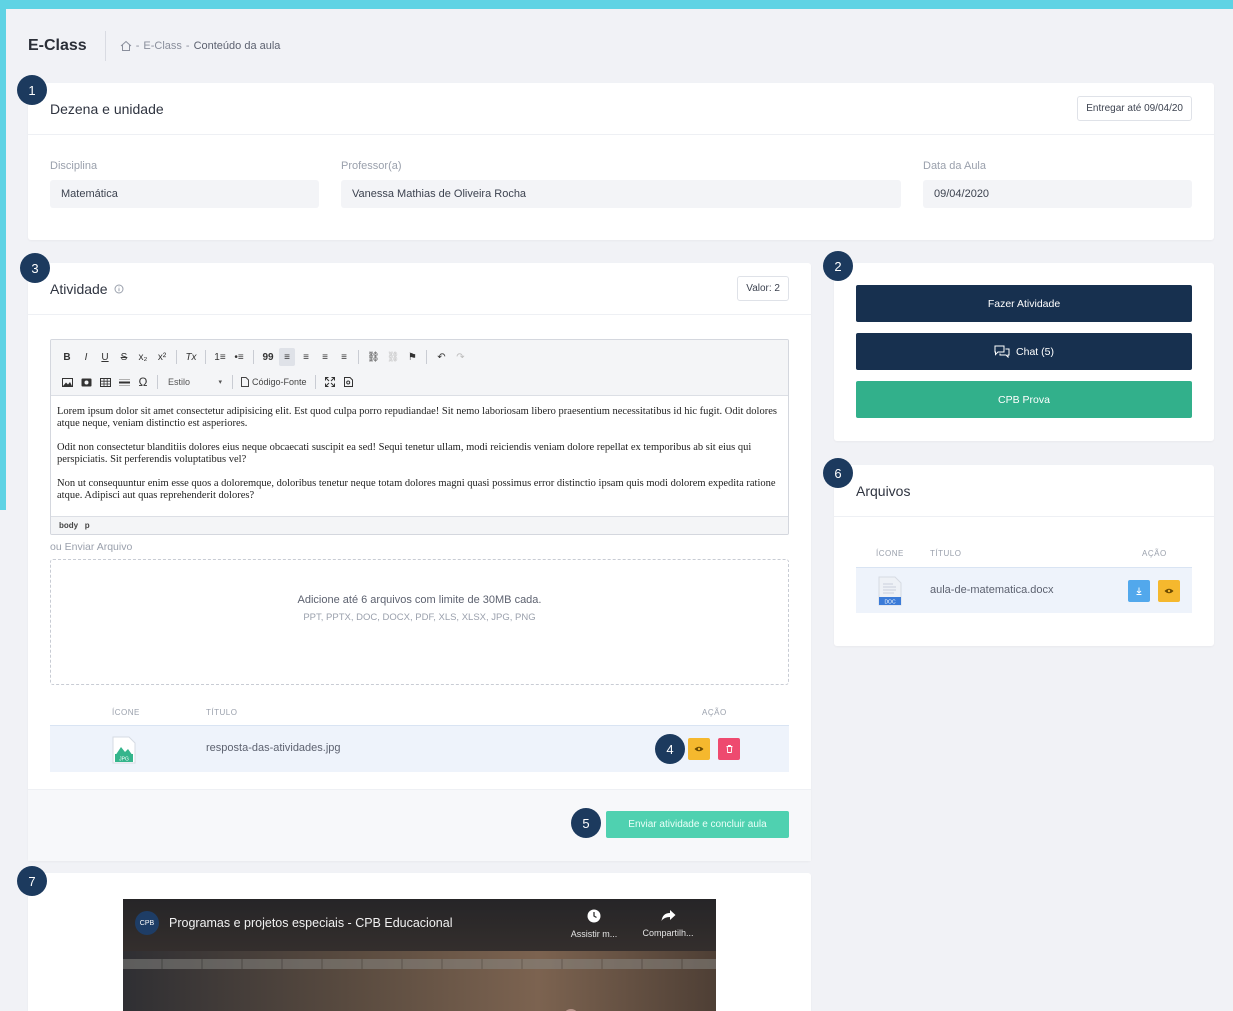  I want to click on redo-button: ↷, so click(460, 357).